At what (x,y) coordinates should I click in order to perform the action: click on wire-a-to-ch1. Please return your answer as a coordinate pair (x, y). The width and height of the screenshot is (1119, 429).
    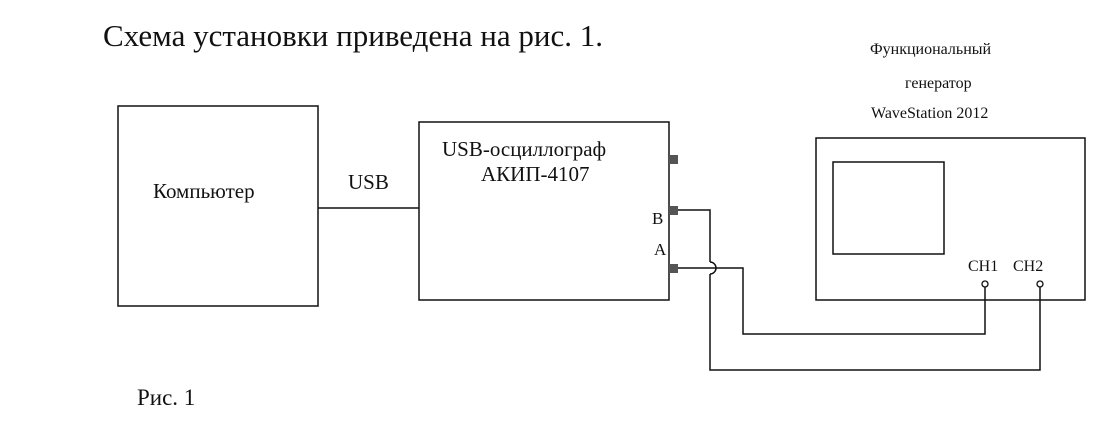
    Looking at the image, I should click on (832, 301).